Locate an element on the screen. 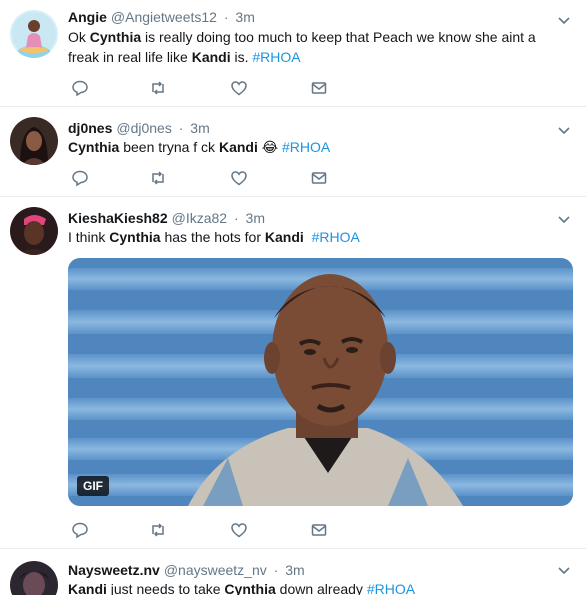 This screenshot has width=586, height=595. gif-badge: GIF is located at coordinates (93, 486).